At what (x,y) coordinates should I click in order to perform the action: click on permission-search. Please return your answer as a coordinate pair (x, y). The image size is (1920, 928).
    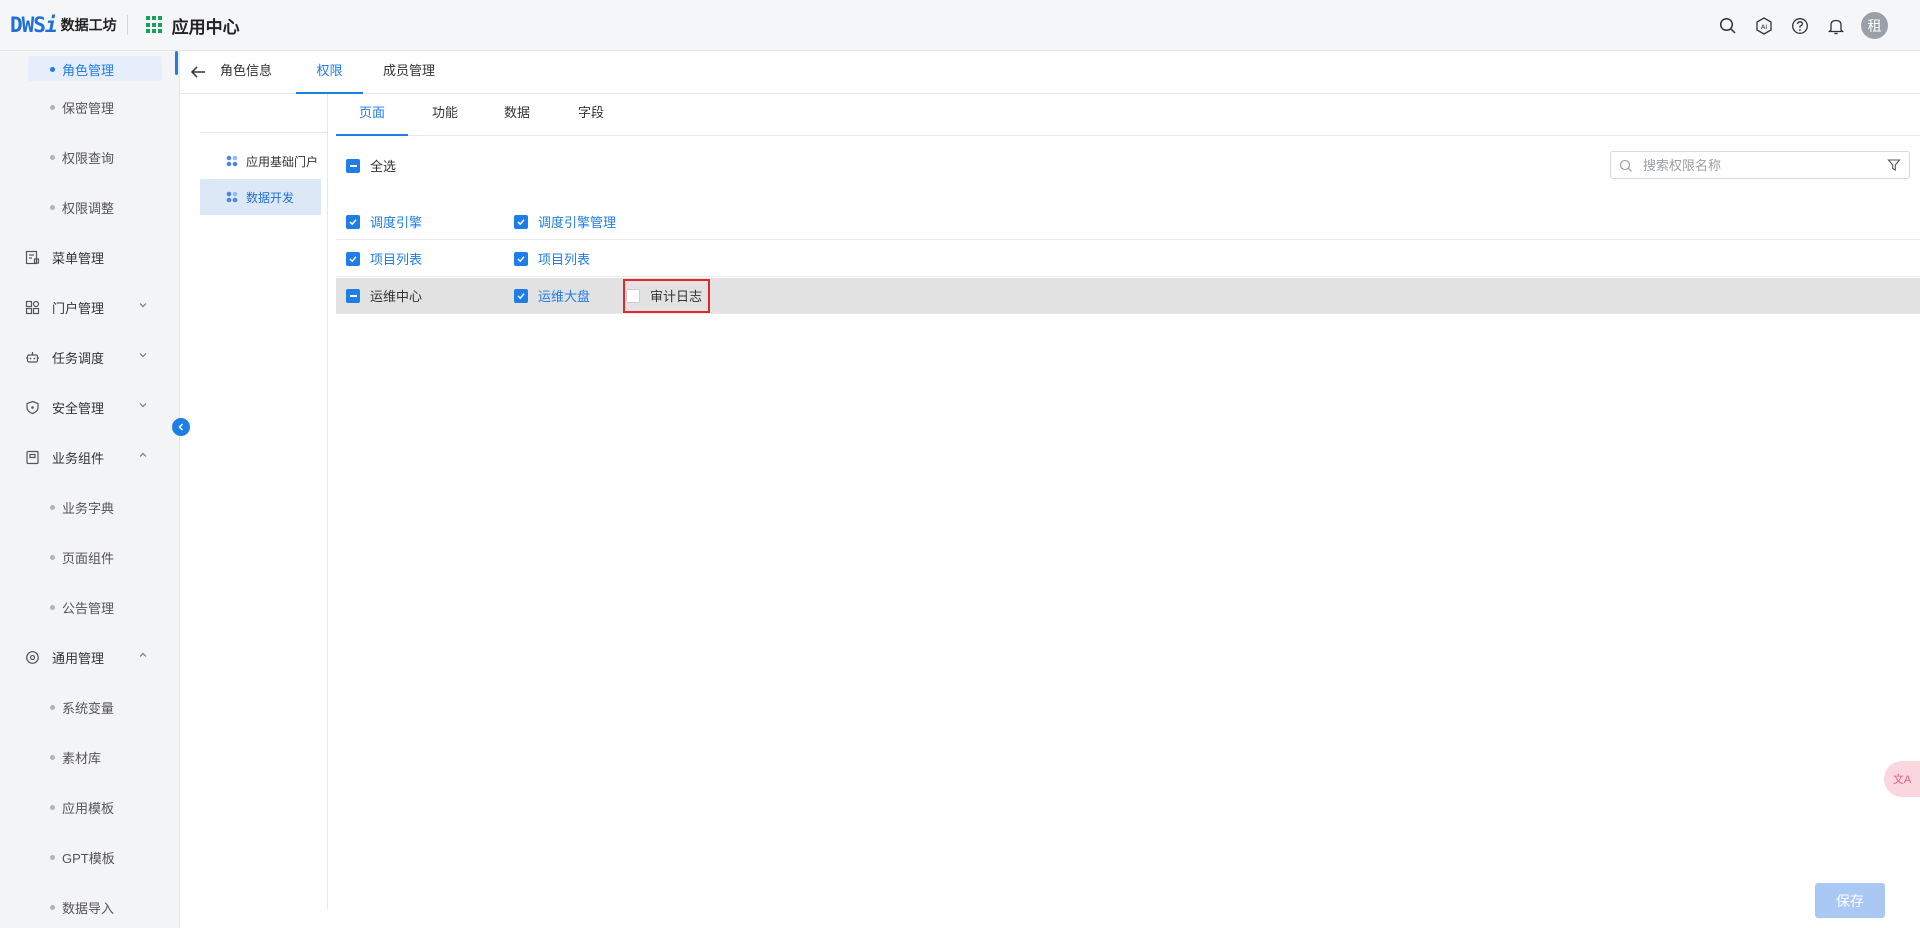
    Looking at the image, I should click on (1760, 165).